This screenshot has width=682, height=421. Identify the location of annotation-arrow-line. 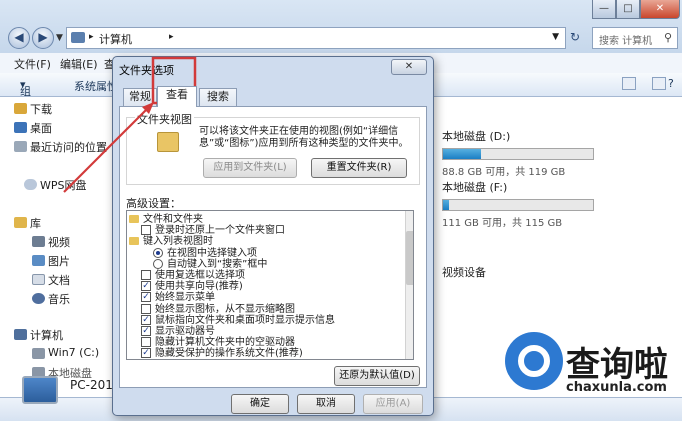
(107, 149).